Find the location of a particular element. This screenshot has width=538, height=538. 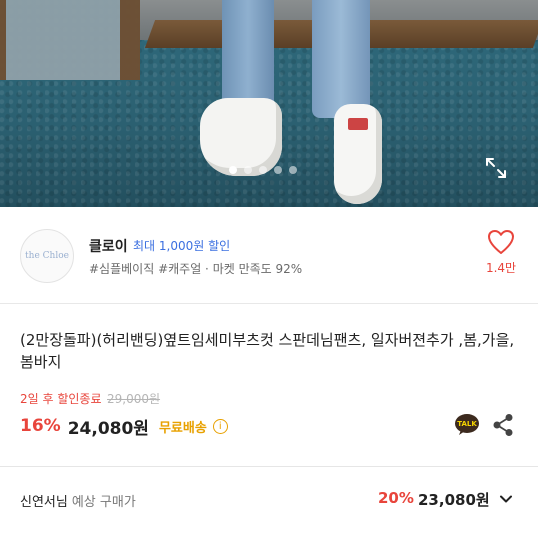

chevron-down-icon is located at coordinates (506, 499).